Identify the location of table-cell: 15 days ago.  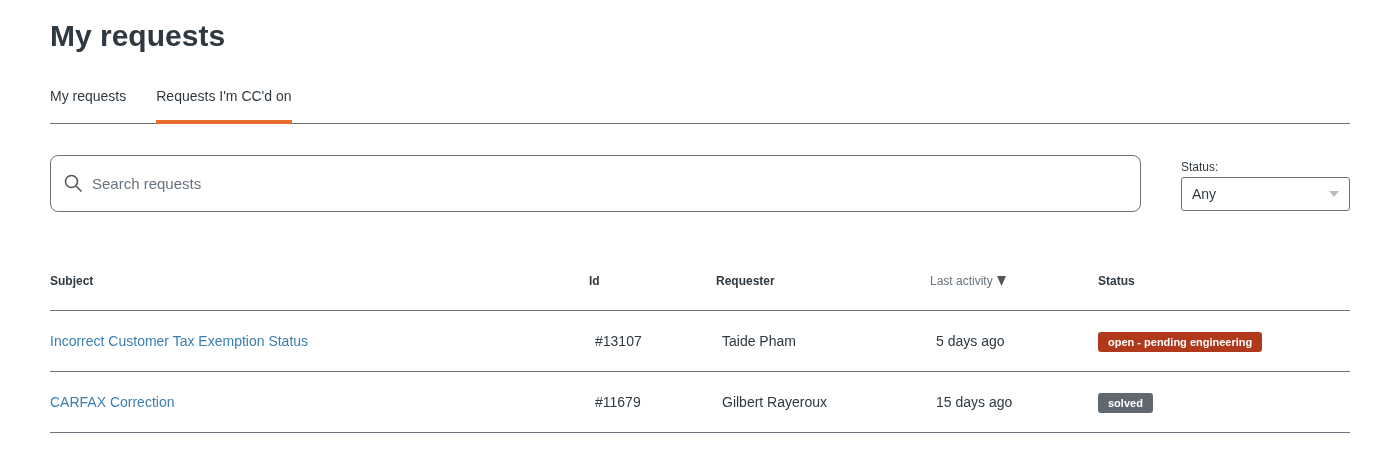
(974, 402).